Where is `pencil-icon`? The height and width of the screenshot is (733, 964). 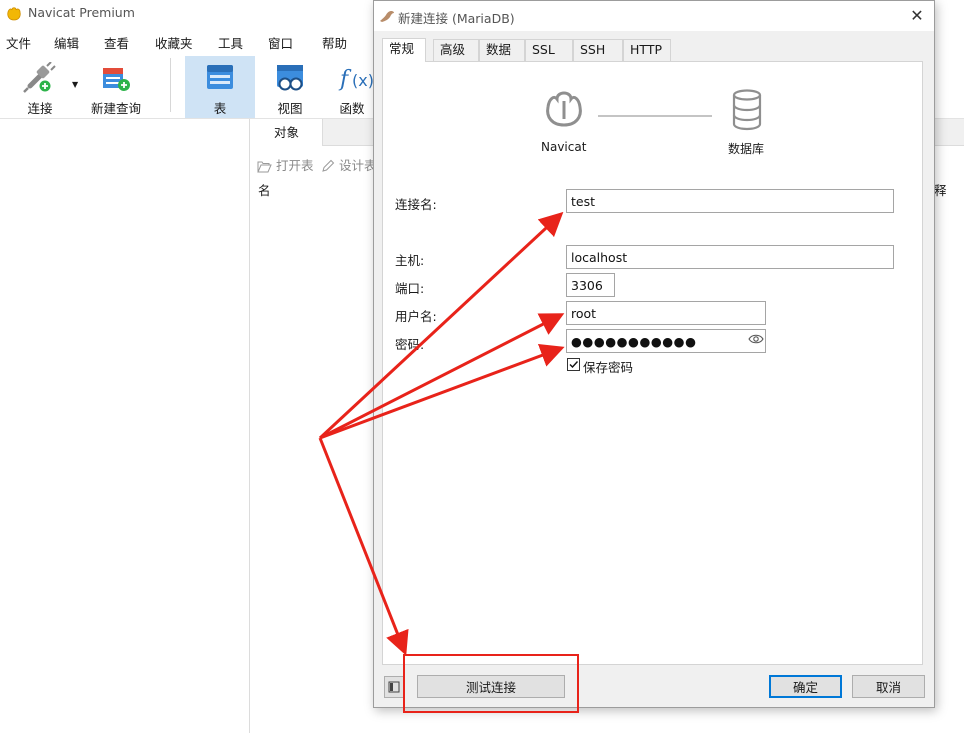 pencil-icon is located at coordinates (328, 165).